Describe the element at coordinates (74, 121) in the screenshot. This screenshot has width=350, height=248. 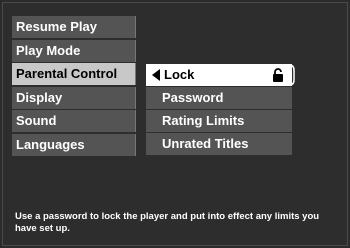
I see `menu-item-sound: Sound` at that location.